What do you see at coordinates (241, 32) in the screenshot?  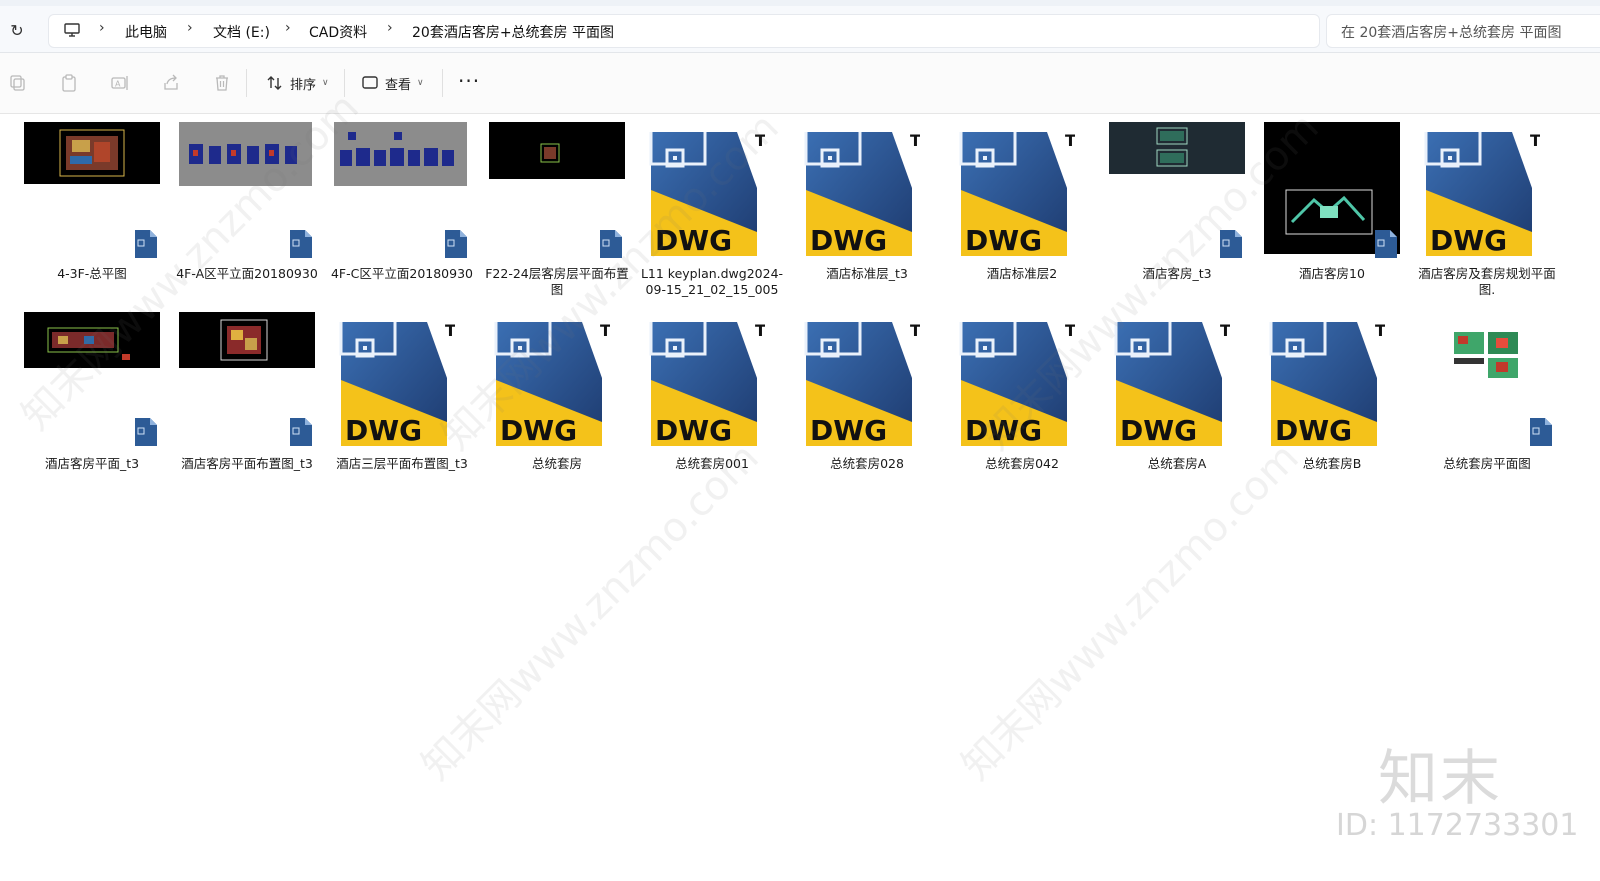 I see `breadcrumb-drive: 文档 (E:)` at bounding box center [241, 32].